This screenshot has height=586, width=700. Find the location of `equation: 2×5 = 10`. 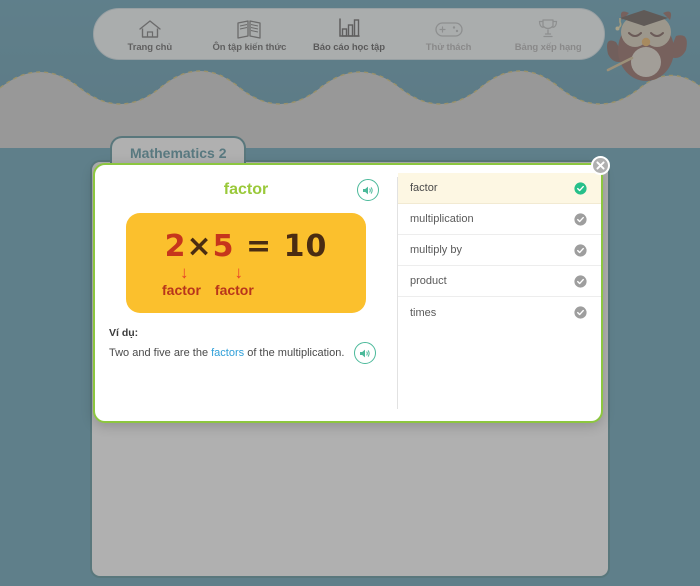

equation: 2×5 = 10 is located at coordinates (246, 247).